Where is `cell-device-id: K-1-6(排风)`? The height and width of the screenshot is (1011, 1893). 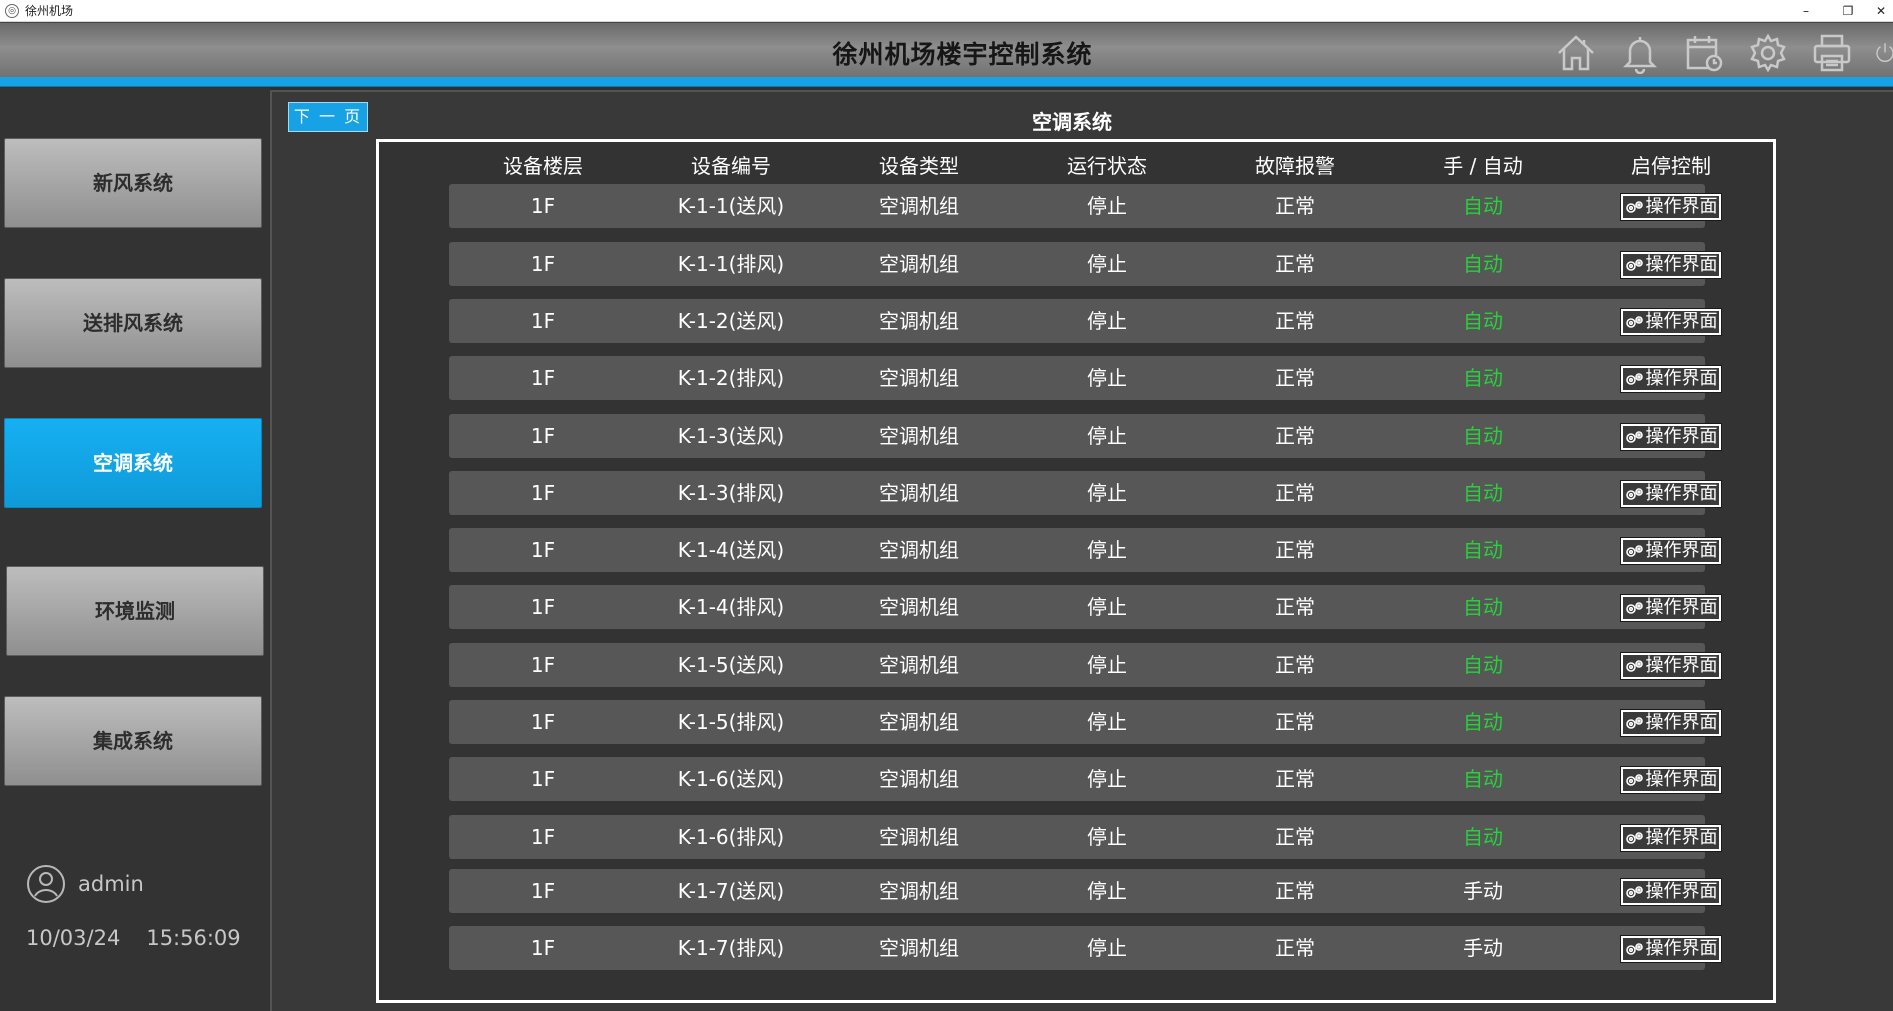
cell-device-id: K-1-6(排风) is located at coordinates (731, 837).